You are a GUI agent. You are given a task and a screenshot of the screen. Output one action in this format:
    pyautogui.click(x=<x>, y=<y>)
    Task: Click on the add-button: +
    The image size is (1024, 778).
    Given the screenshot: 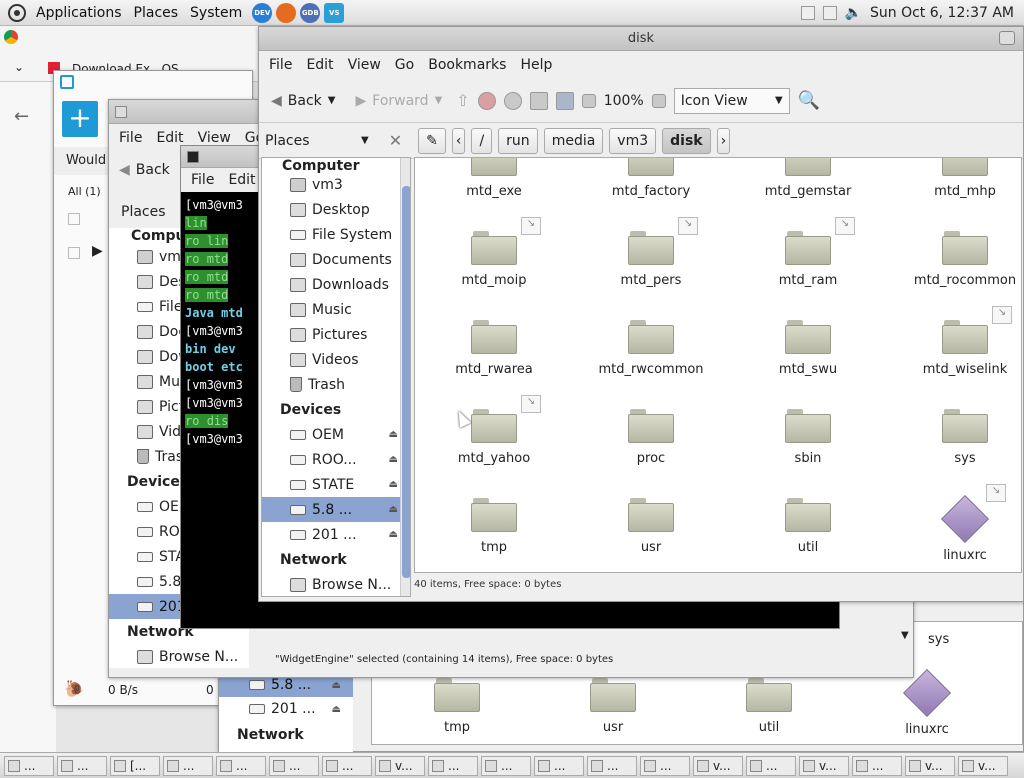 What is the action you would take?
    pyautogui.click(x=80, y=119)
    